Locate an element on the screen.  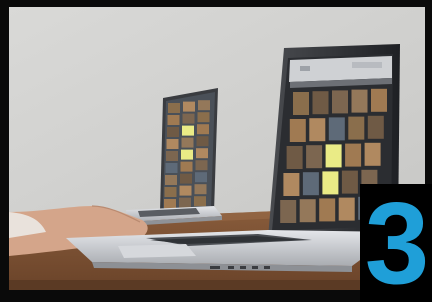
badge-number: 3 is located at coordinates (397, 243).